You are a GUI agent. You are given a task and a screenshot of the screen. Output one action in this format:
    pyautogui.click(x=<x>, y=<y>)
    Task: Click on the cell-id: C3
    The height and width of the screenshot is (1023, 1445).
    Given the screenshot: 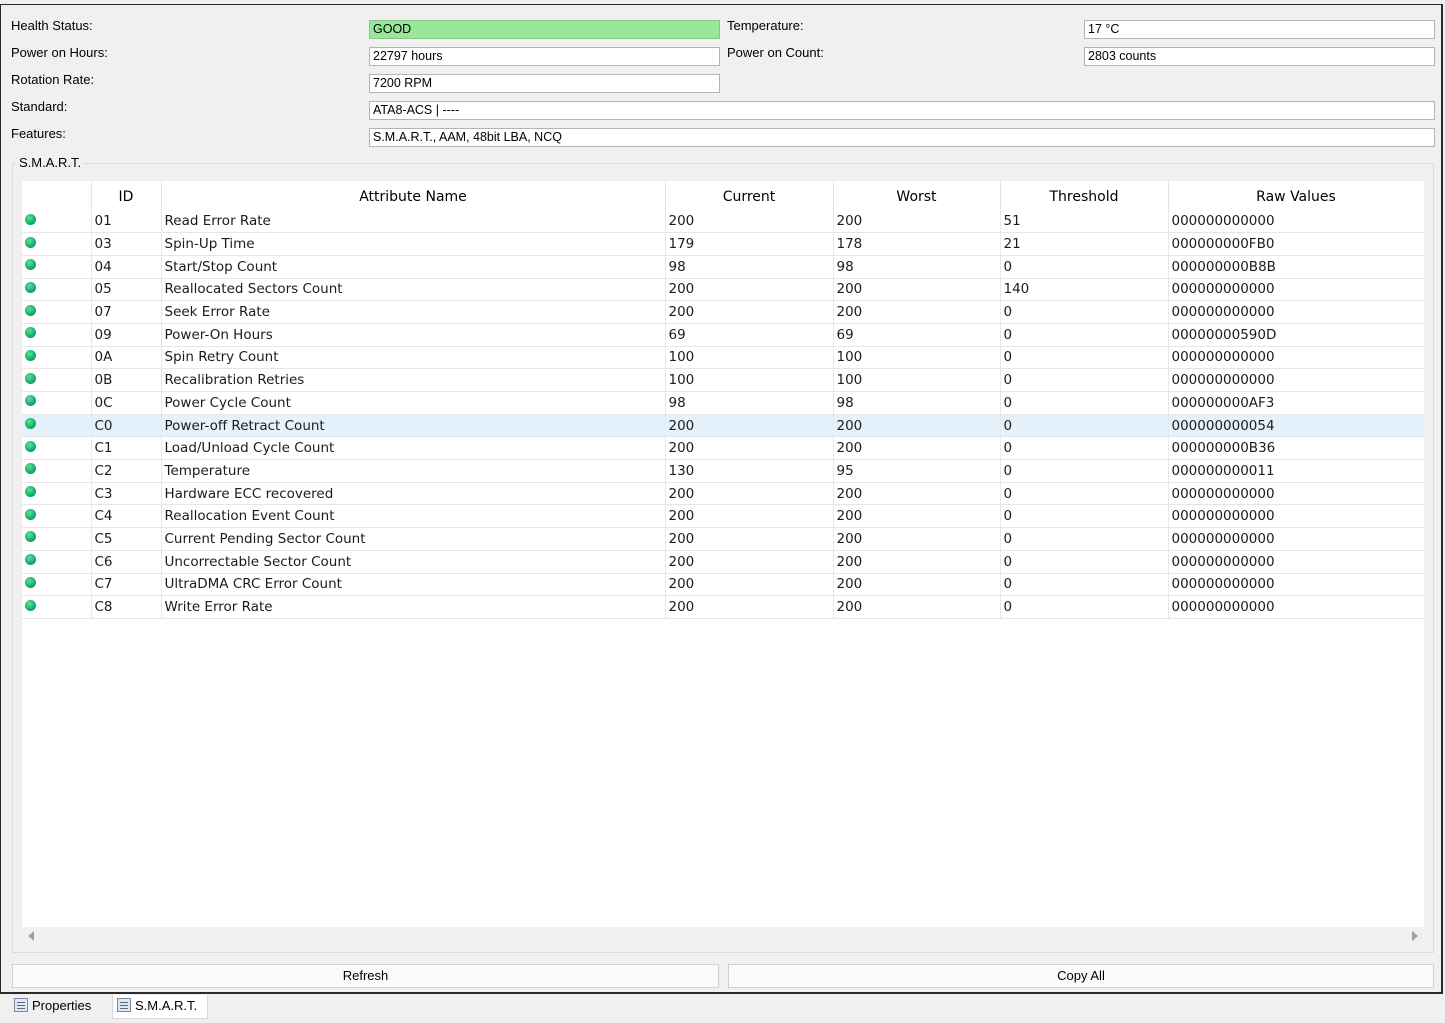 What is the action you would take?
    pyautogui.click(x=126, y=494)
    